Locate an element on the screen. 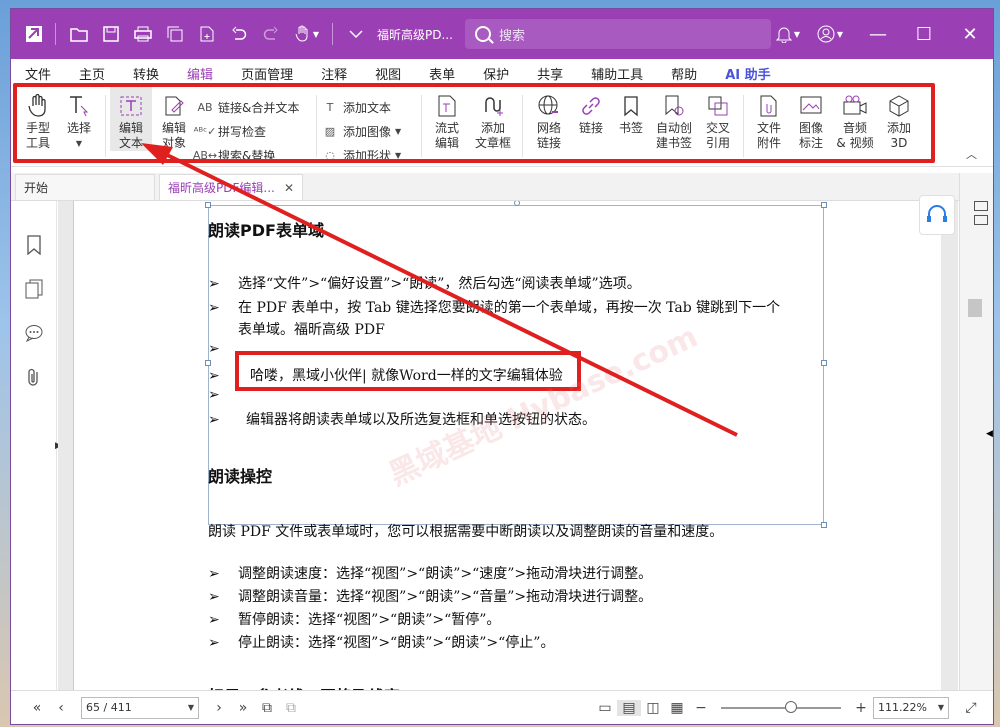 This screenshot has height=727, width=1000. support-headset-button is located at coordinates (937, 215).